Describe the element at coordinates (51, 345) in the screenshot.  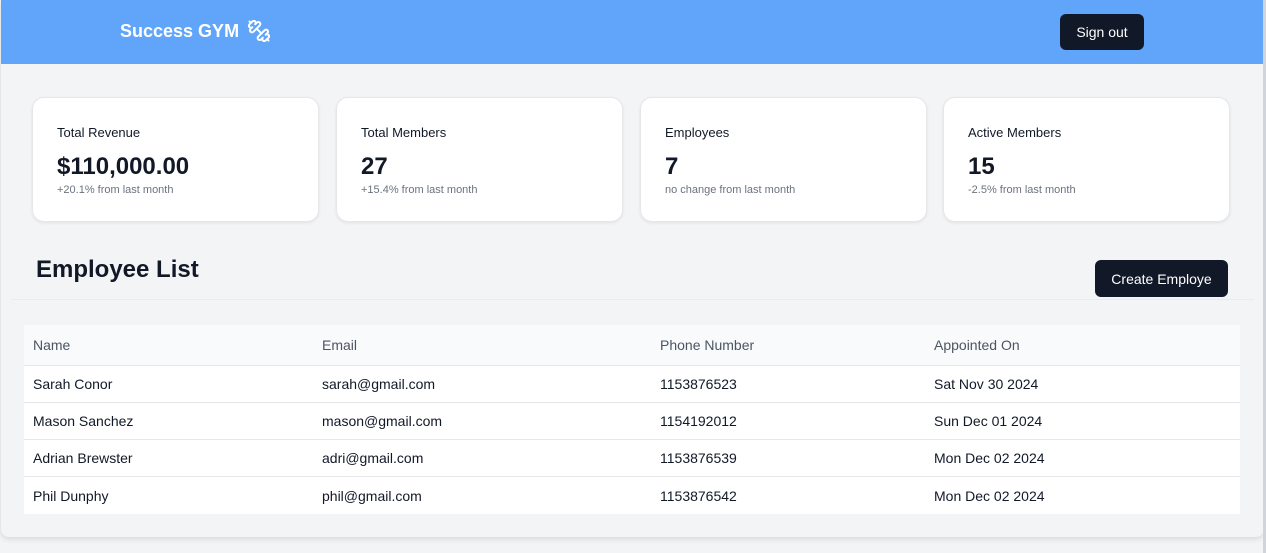
I see `column-header-name: Name` at that location.